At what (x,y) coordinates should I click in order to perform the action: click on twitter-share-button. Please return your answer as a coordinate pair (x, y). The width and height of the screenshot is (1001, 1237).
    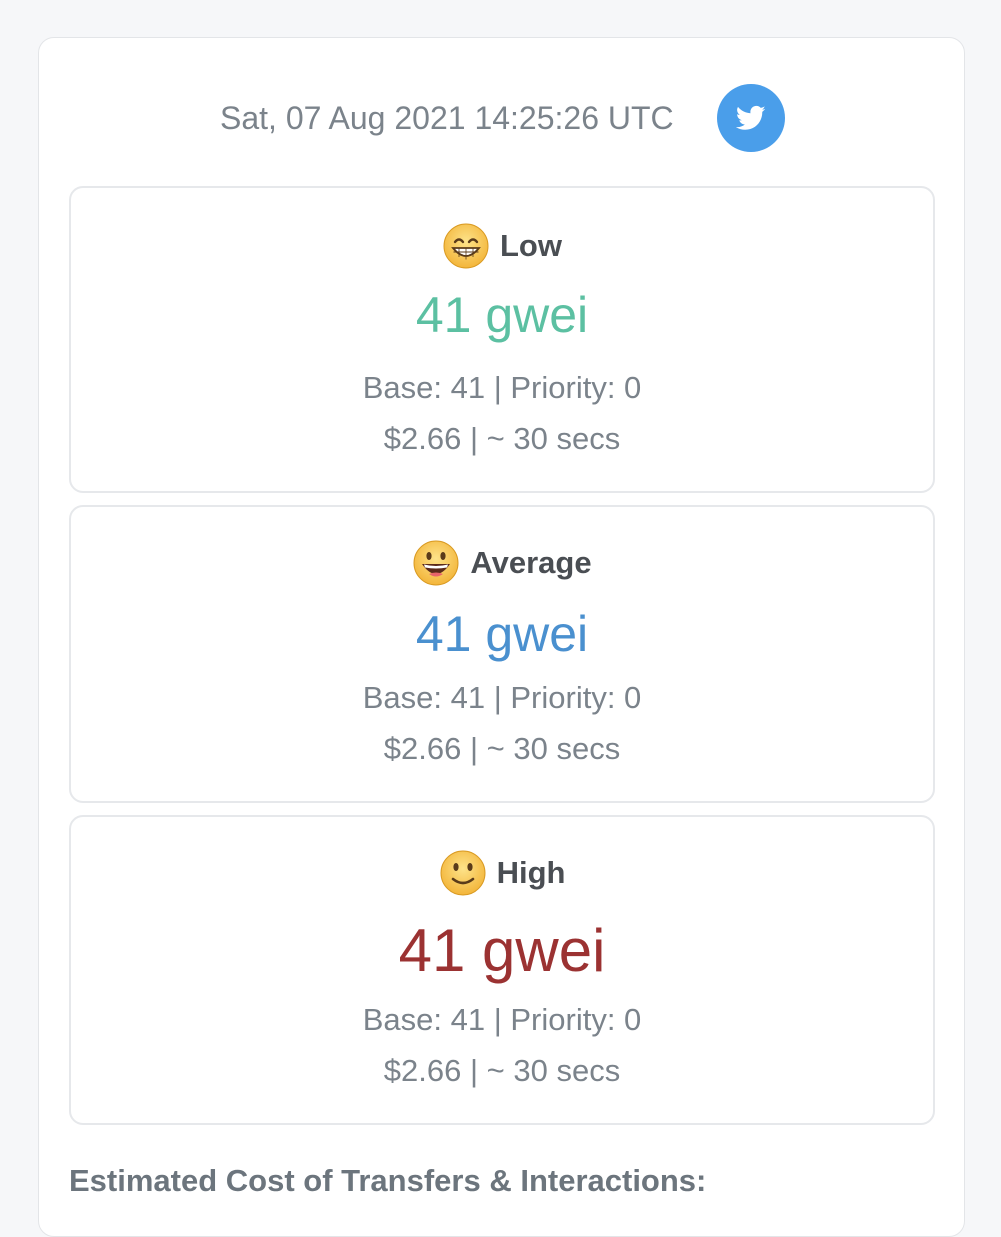
    Looking at the image, I should click on (751, 118).